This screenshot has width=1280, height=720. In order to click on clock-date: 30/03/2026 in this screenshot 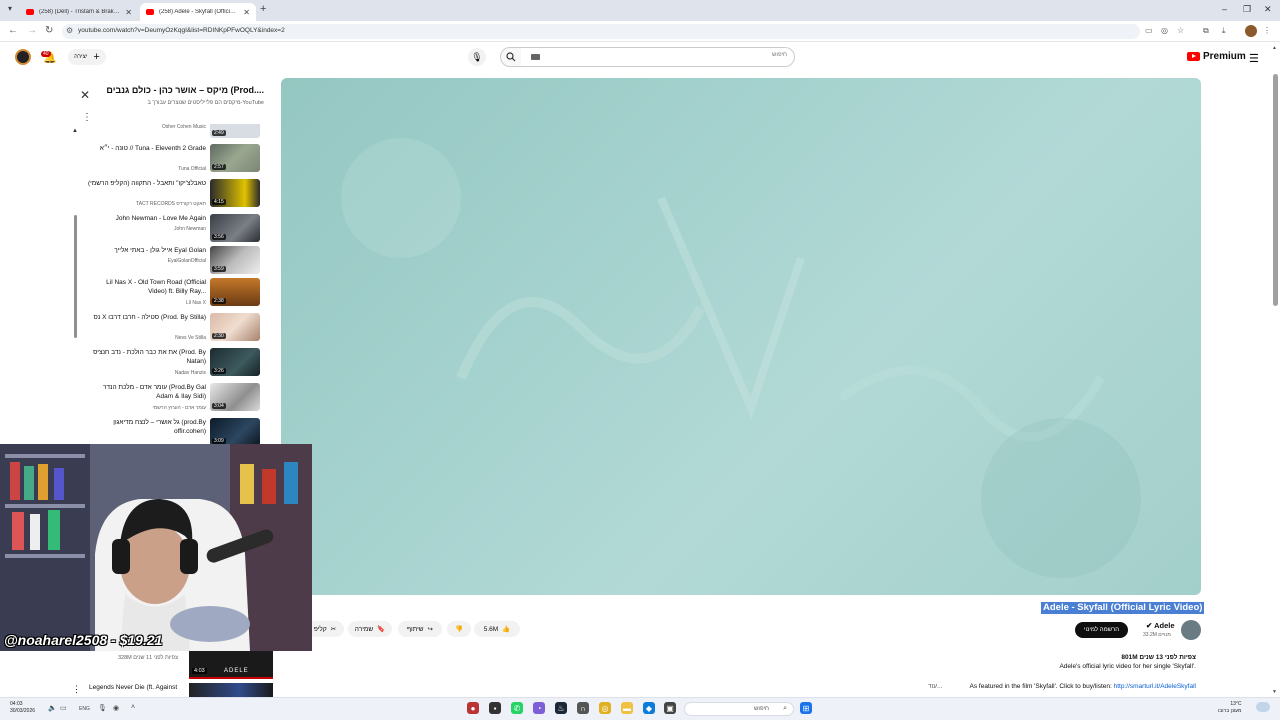, I will do `click(23, 711)`.